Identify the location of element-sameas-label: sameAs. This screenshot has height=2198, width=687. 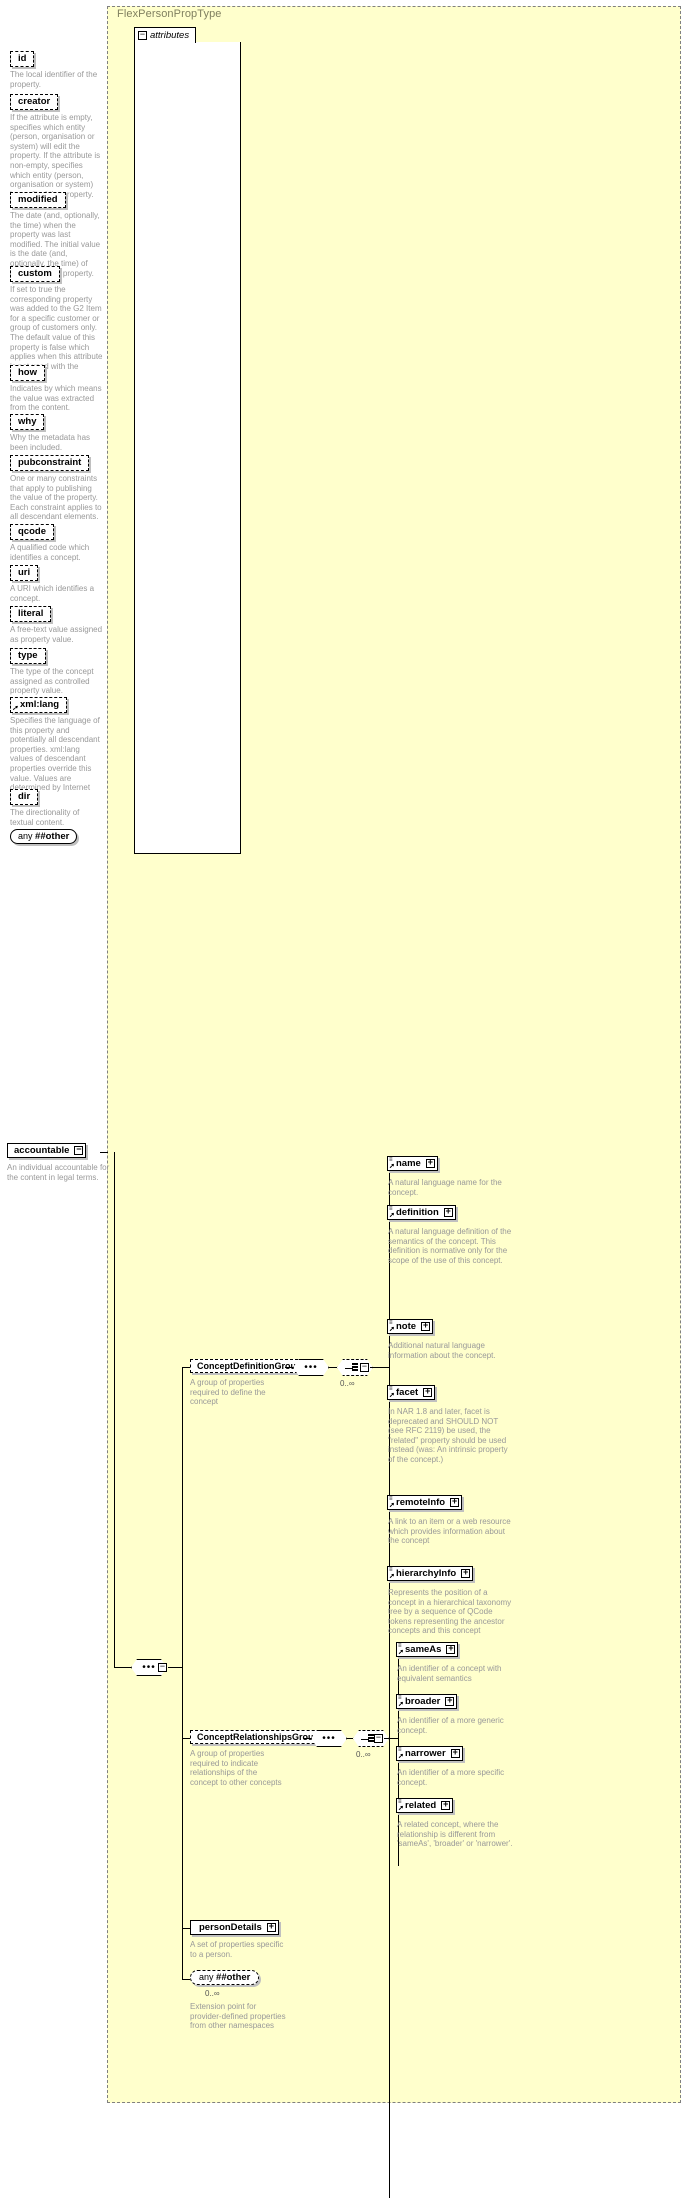
(423, 1649).